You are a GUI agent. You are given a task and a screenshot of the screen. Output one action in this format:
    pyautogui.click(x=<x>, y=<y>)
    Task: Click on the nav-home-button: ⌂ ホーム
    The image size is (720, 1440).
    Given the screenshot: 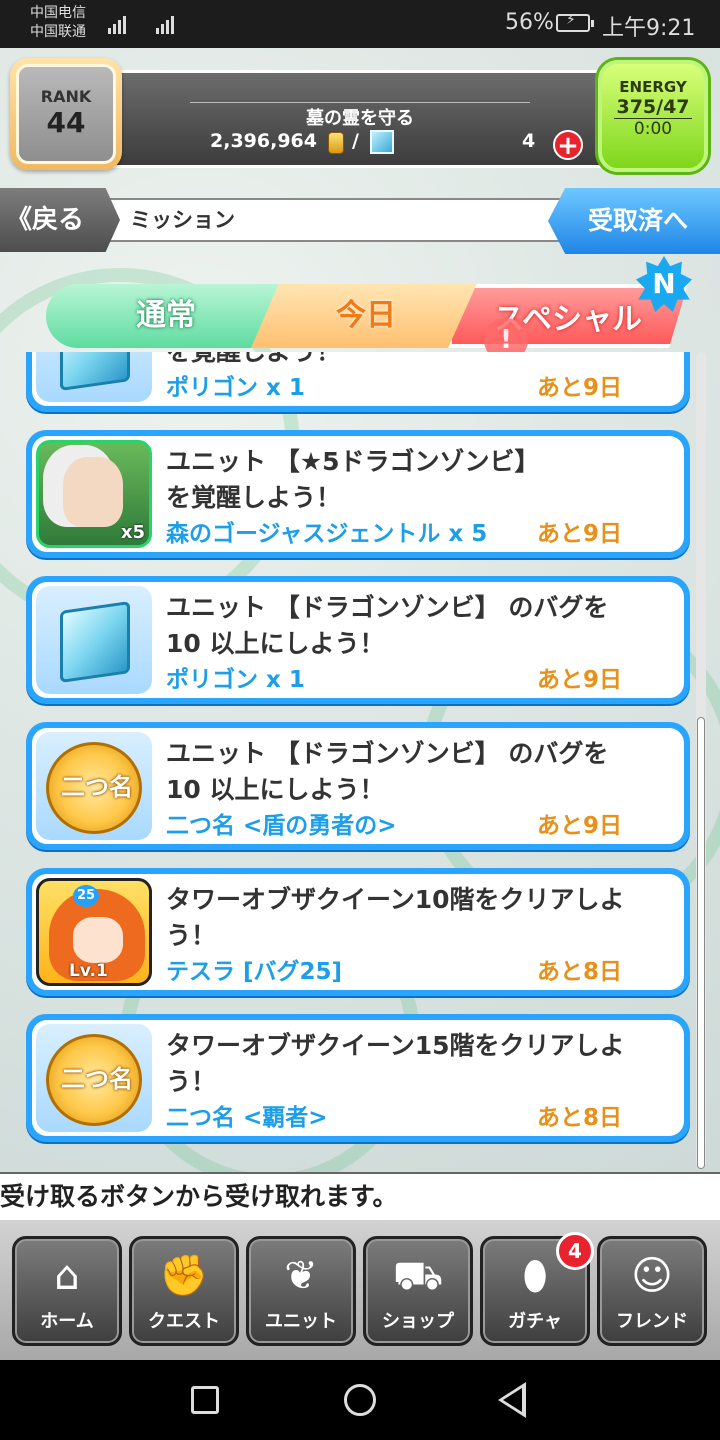 What is the action you would take?
    pyautogui.click(x=67, y=1291)
    